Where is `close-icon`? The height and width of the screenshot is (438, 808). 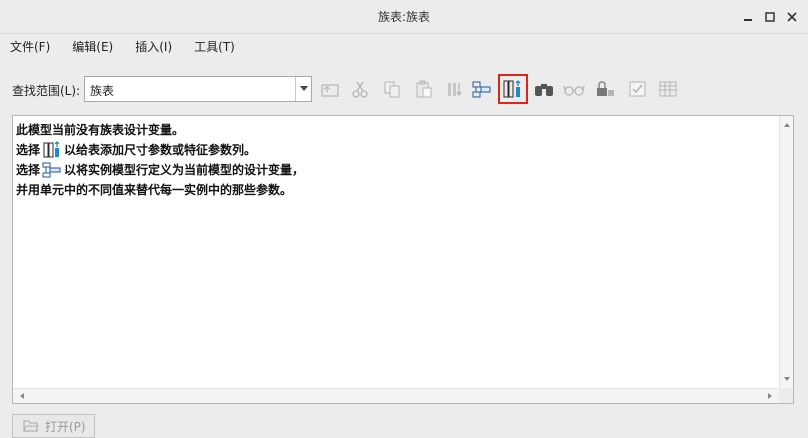
close-icon is located at coordinates (792, 17).